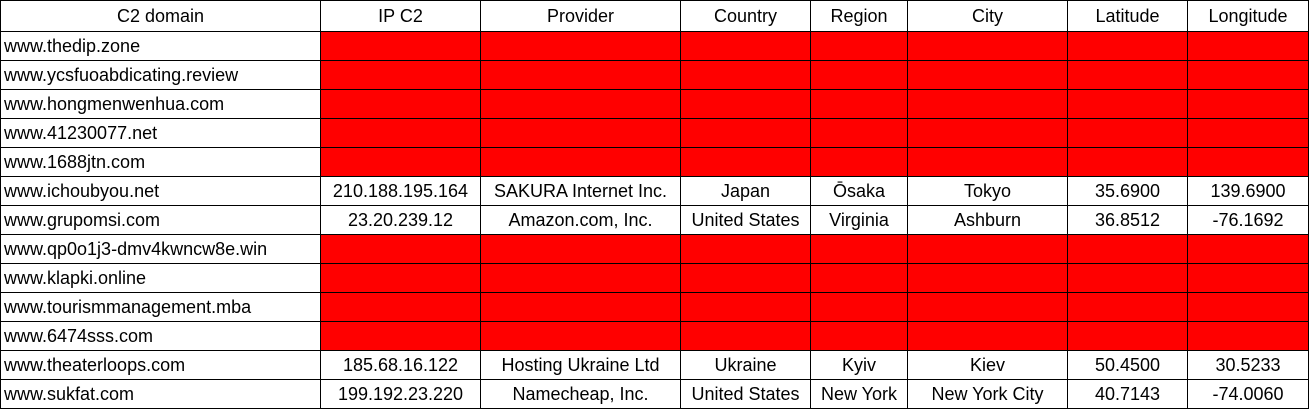 This screenshot has height=409, width=1310. What do you see at coordinates (987, 191) in the screenshot?
I see `city-cell: Tokyo` at bounding box center [987, 191].